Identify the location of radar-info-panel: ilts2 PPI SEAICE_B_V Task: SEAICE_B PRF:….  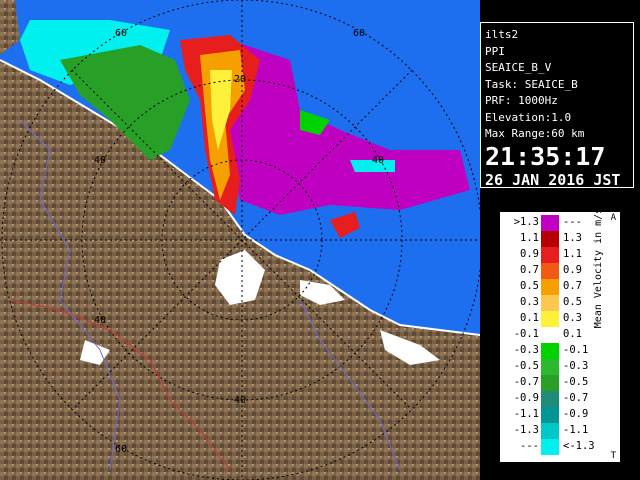
(557, 105).